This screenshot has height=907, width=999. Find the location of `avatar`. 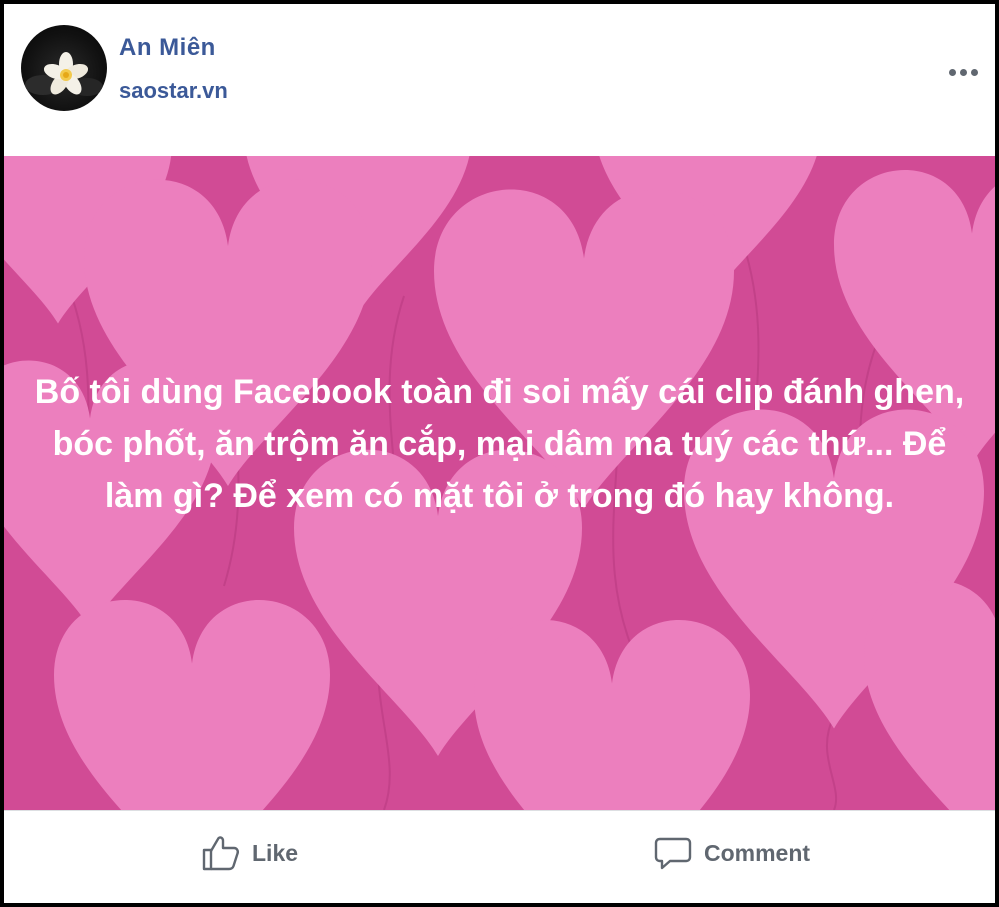

avatar is located at coordinates (64, 68).